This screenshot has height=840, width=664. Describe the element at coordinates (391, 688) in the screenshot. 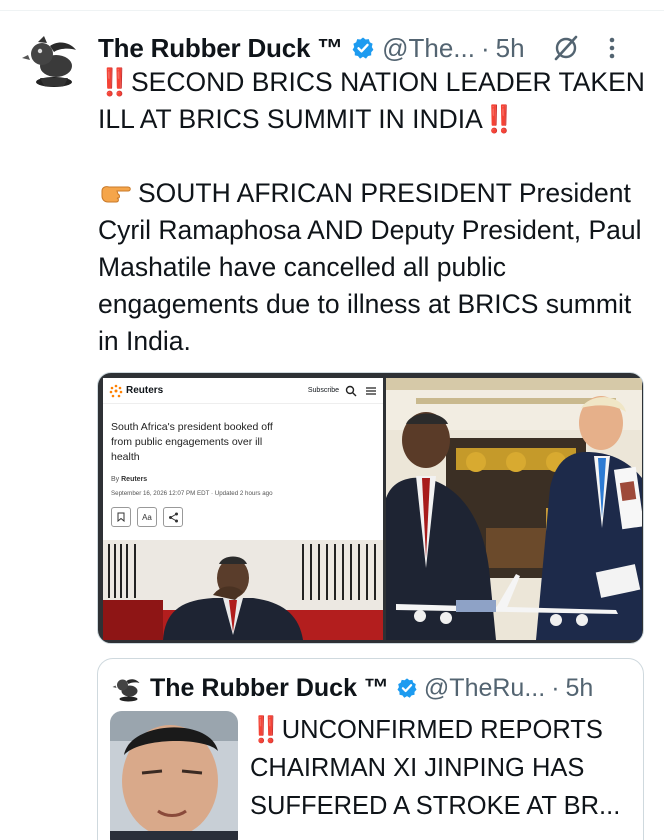

I see `quoted-header: The Rubber Duck ™ @TheRu... · 5h` at that location.